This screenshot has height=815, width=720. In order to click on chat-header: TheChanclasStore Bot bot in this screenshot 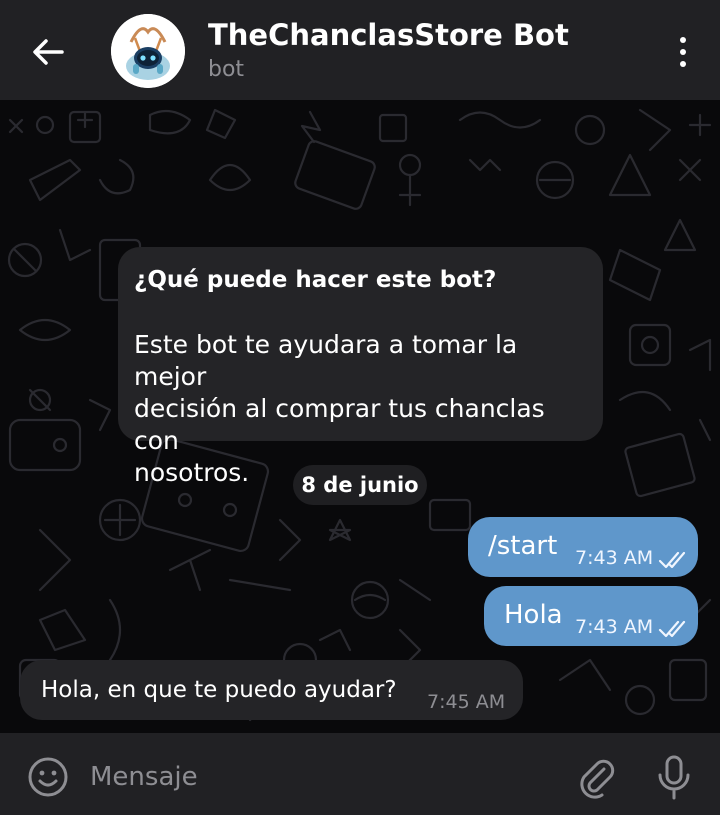, I will do `click(360, 50)`.